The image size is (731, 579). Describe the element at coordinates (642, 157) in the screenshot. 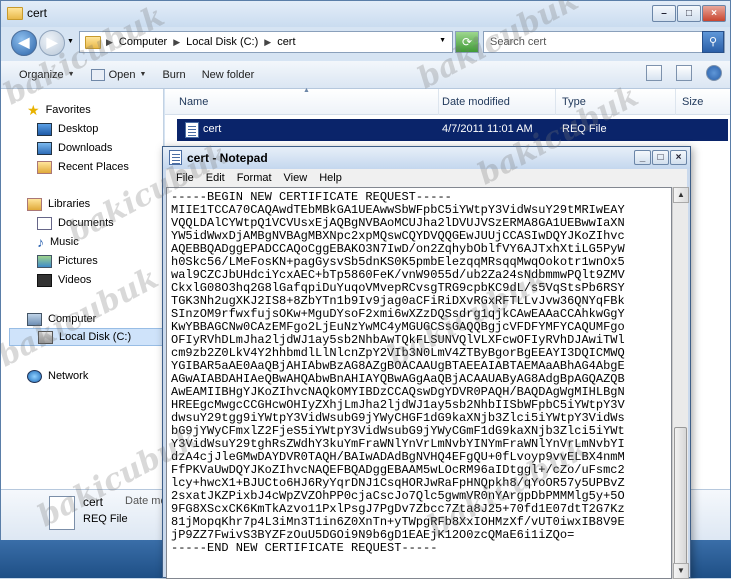

I see `notepad-minimize-button: _` at that location.